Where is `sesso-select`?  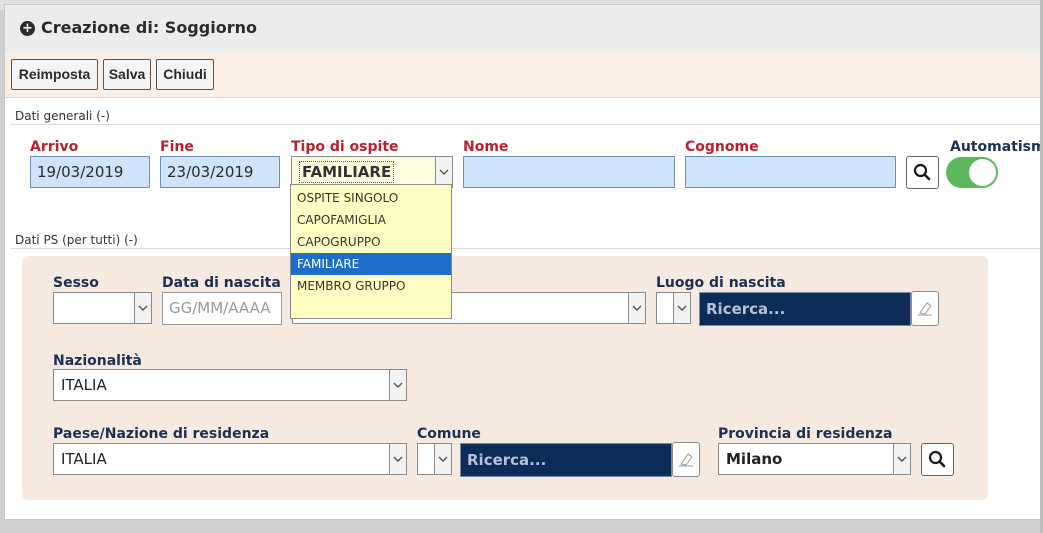 sesso-select is located at coordinates (102, 308).